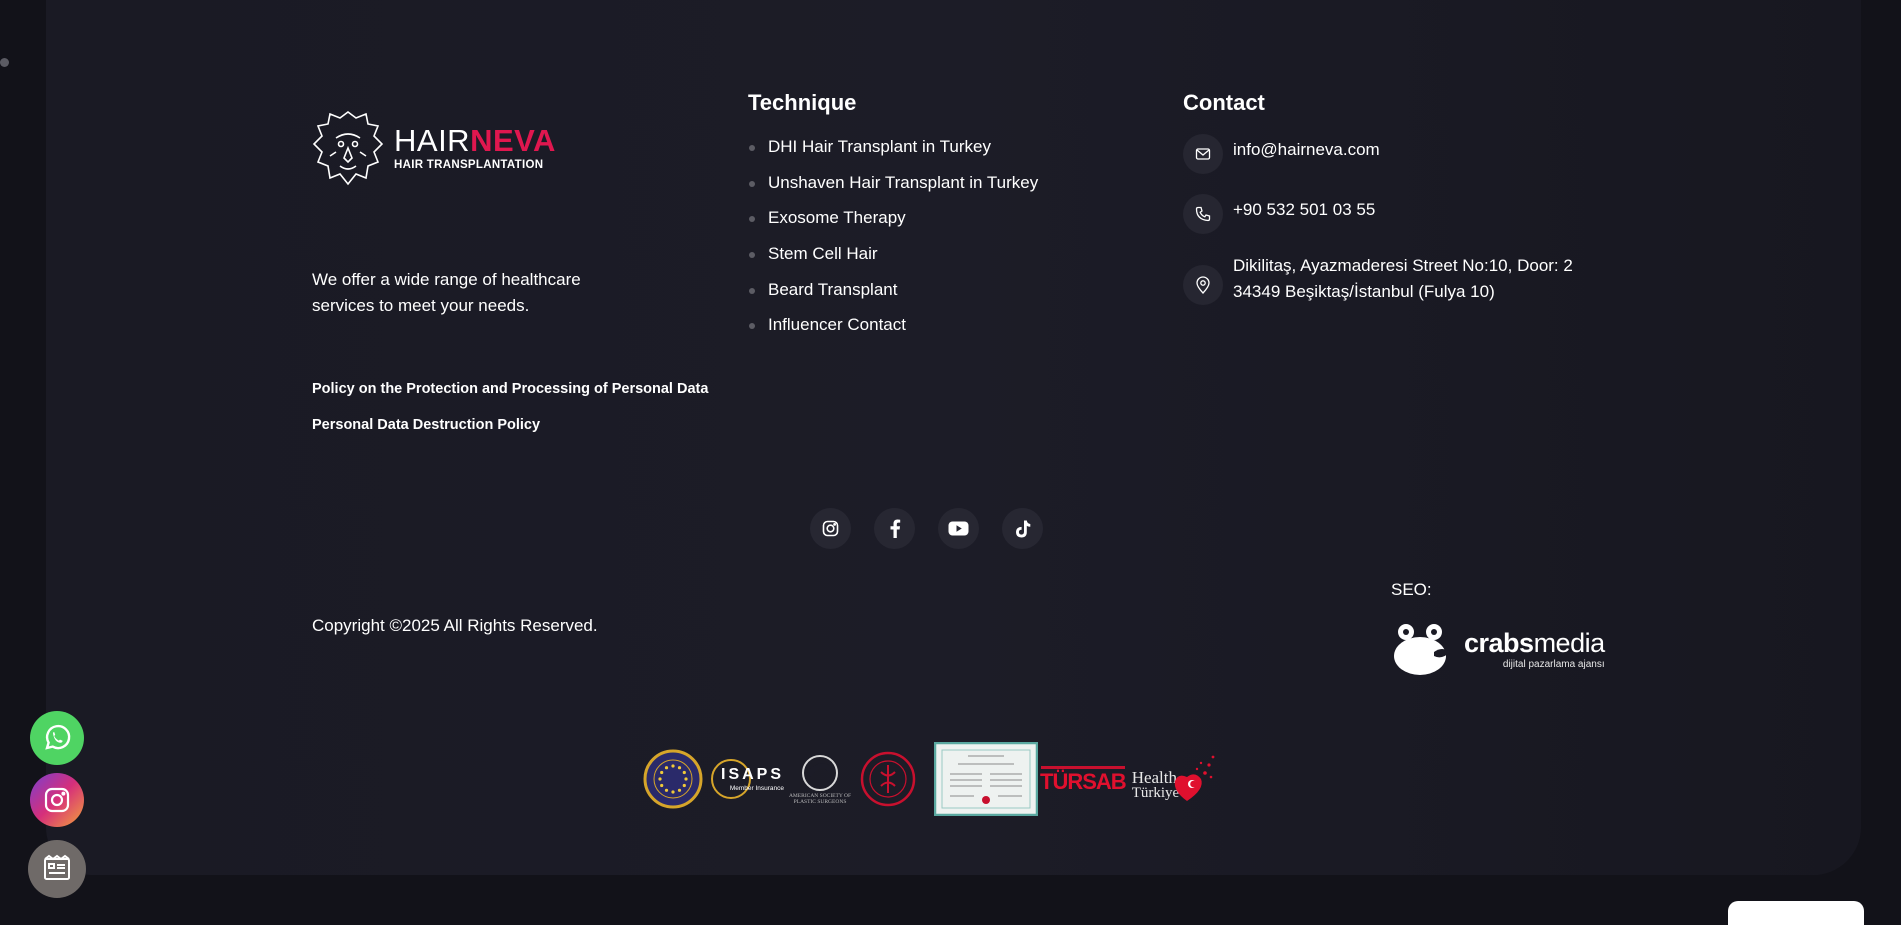 This screenshot has height=925, width=1901. Describe the element at coordinates (673, 779) in the screenshot. I see `eu-stars-seal-icon` at that location.